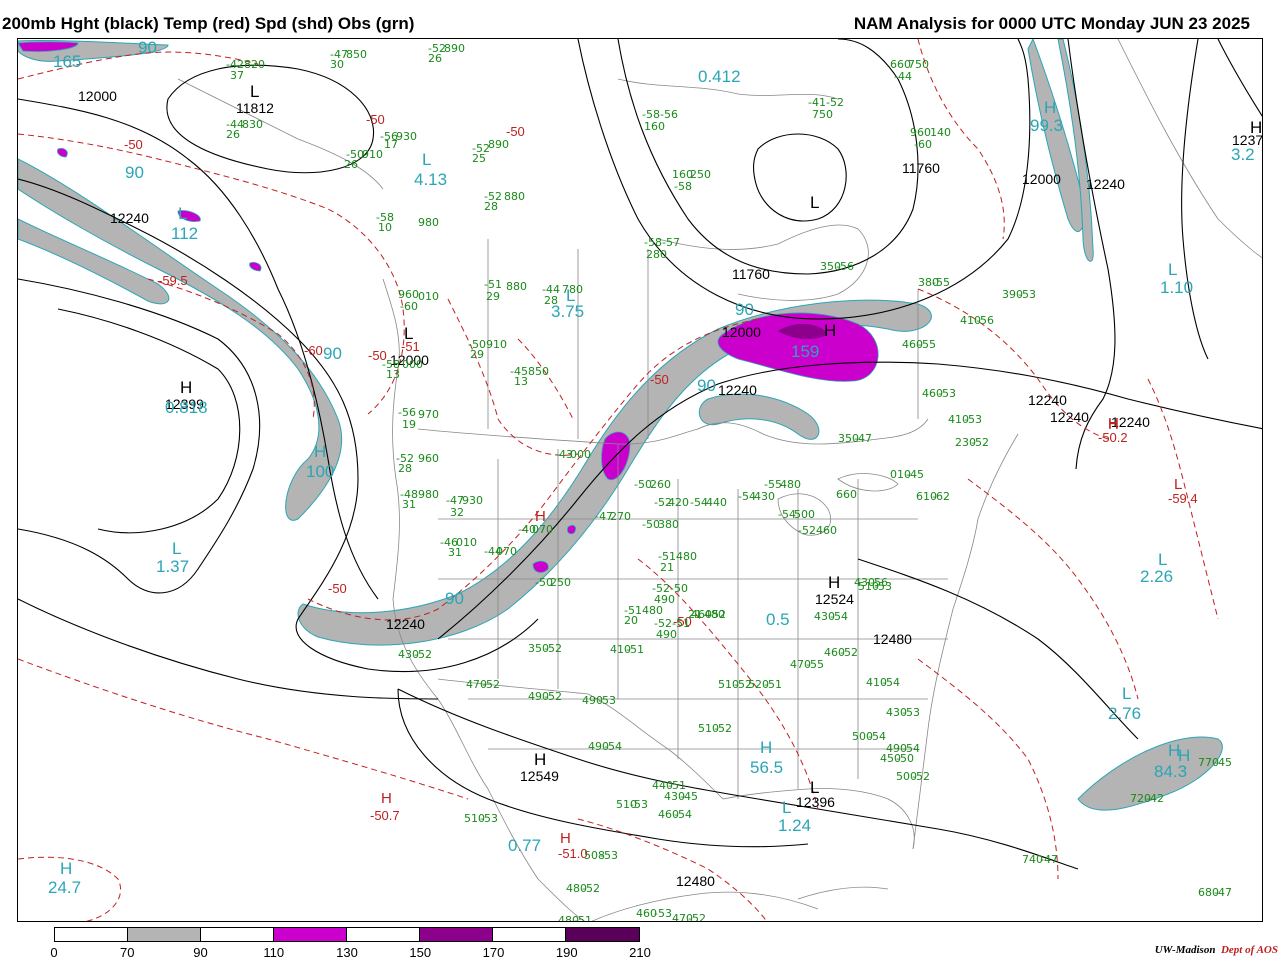 This screenshot has width=1280, height=960. What do you see at coordinates (940, 132) in the screenshot?
I see `station-obs-value: 140` at bounding box center [940, 132].